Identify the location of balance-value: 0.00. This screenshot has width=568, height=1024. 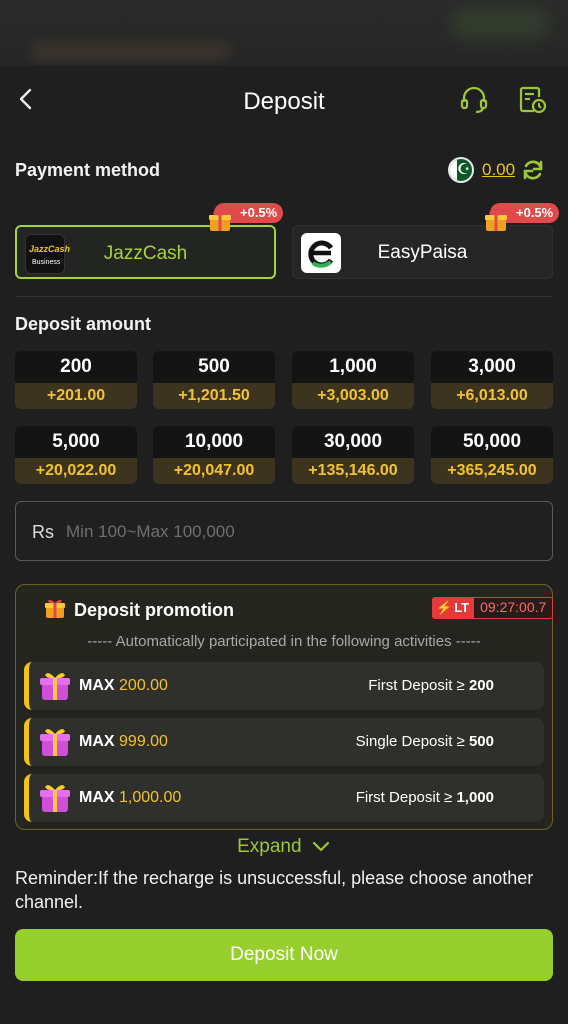
(499, 169).